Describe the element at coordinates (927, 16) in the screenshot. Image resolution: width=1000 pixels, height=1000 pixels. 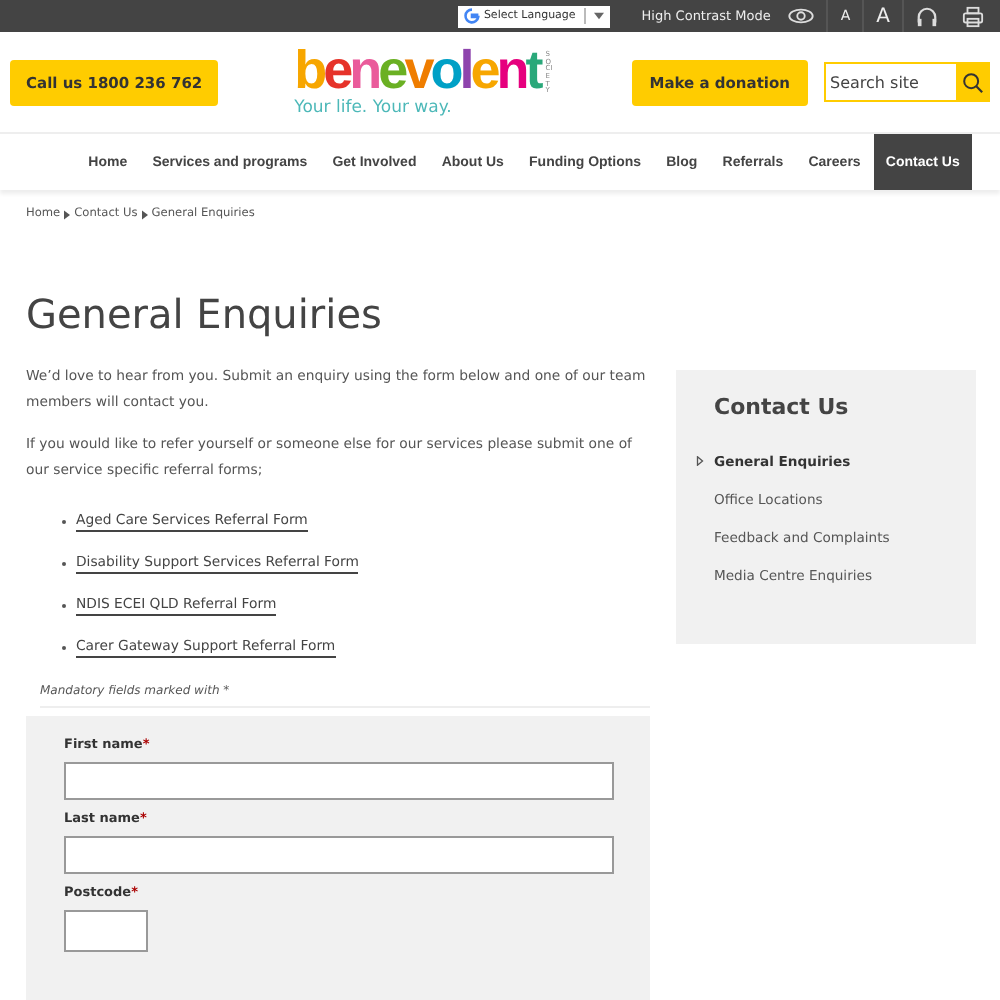
I see `headphones-icon` at that location.